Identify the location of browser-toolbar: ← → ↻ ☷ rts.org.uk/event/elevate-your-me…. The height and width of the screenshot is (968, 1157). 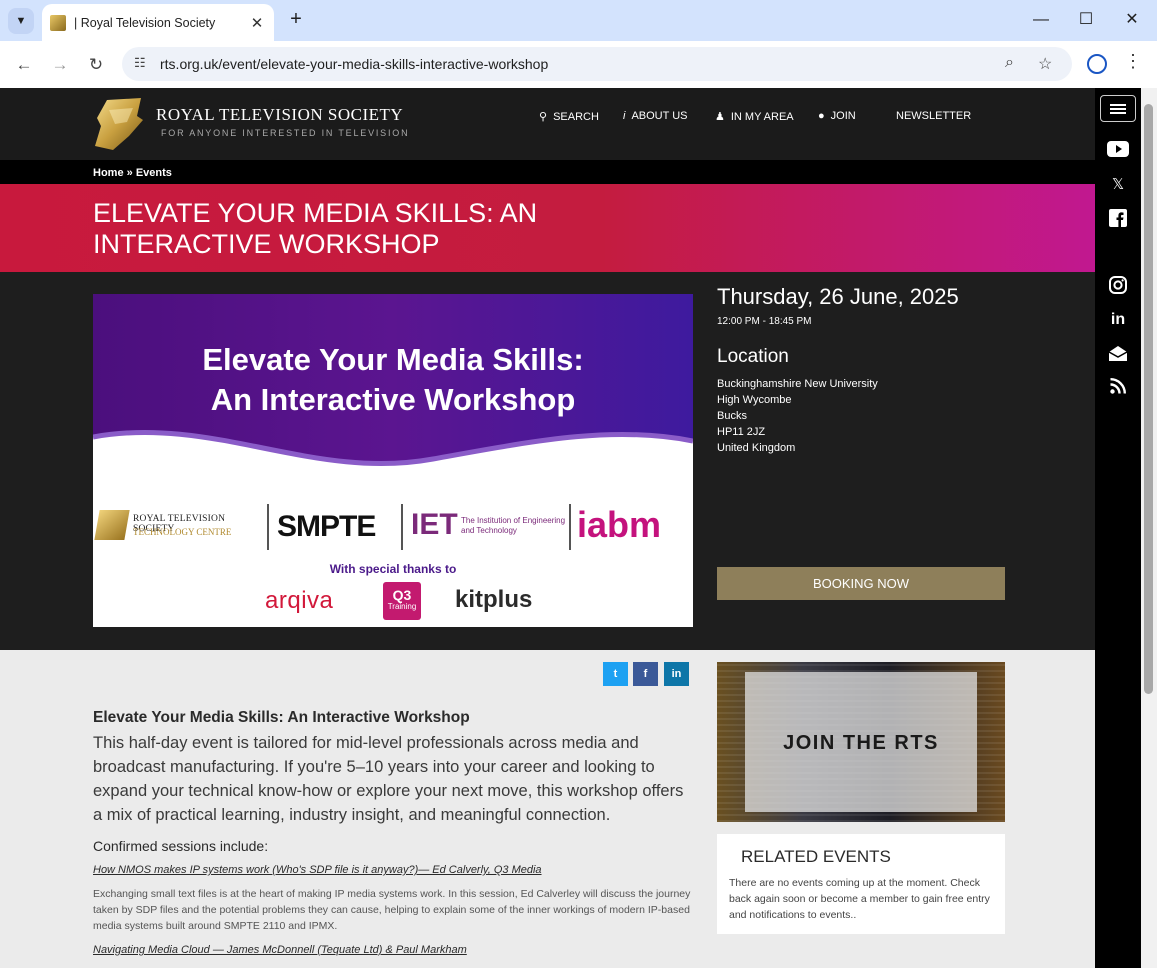
(578, 64).